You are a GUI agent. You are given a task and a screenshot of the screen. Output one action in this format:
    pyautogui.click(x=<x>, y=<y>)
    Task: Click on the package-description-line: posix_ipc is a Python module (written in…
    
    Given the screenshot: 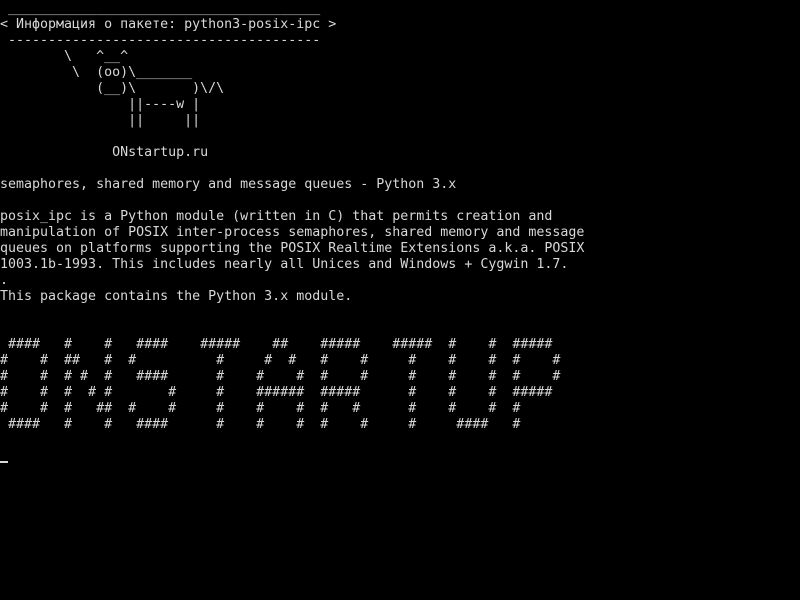 What is the action you would take?
    pyautogui.click(x=276, y=216)
    